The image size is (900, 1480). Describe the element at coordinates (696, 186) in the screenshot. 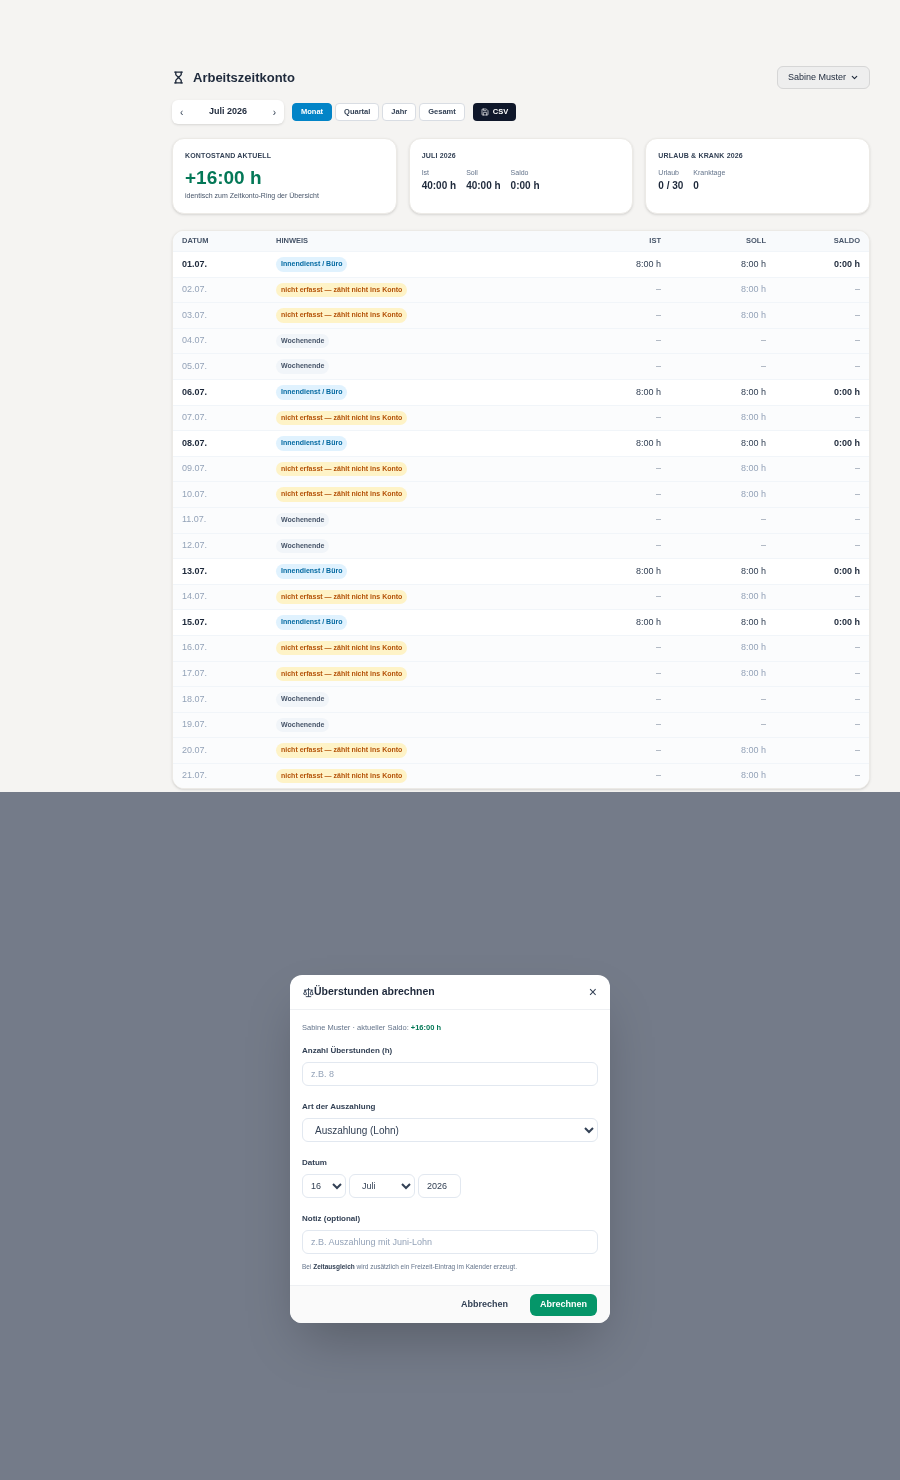

I see `stat-value: 0` at that location.